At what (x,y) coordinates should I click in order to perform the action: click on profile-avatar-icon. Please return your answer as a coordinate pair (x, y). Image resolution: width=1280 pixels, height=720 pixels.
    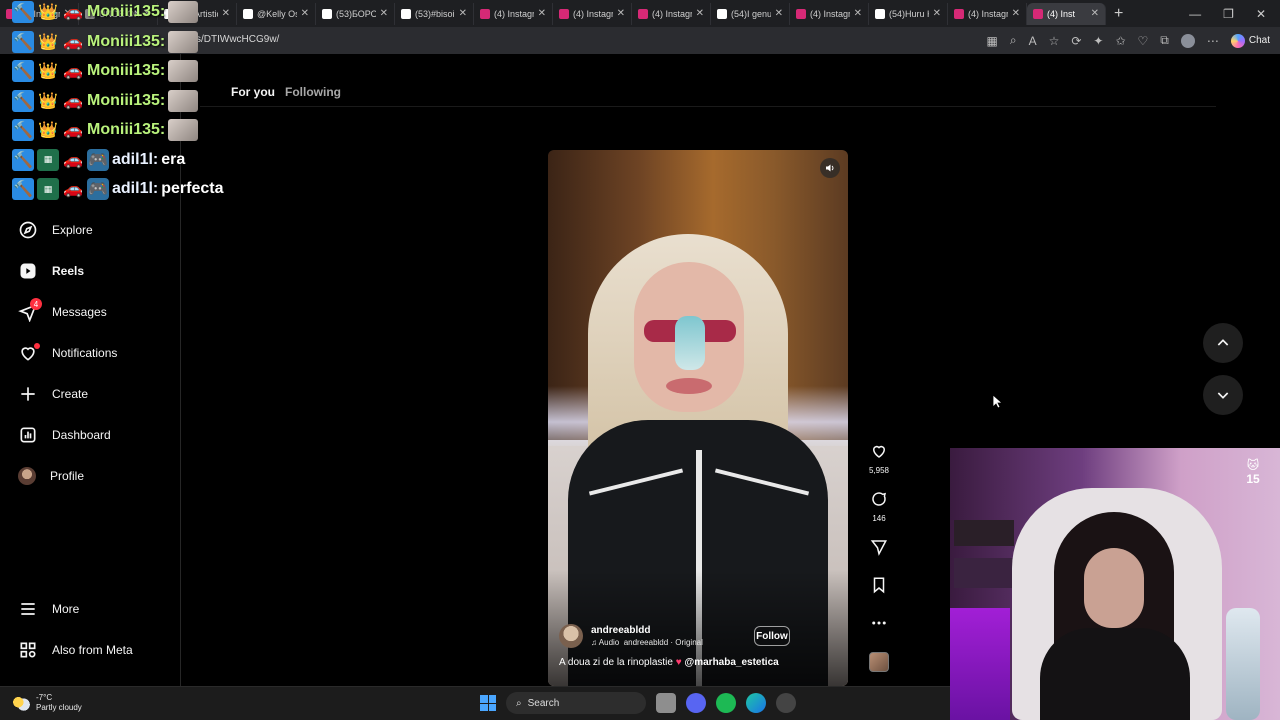
    Looking at the image, I should click on (1187, 40).